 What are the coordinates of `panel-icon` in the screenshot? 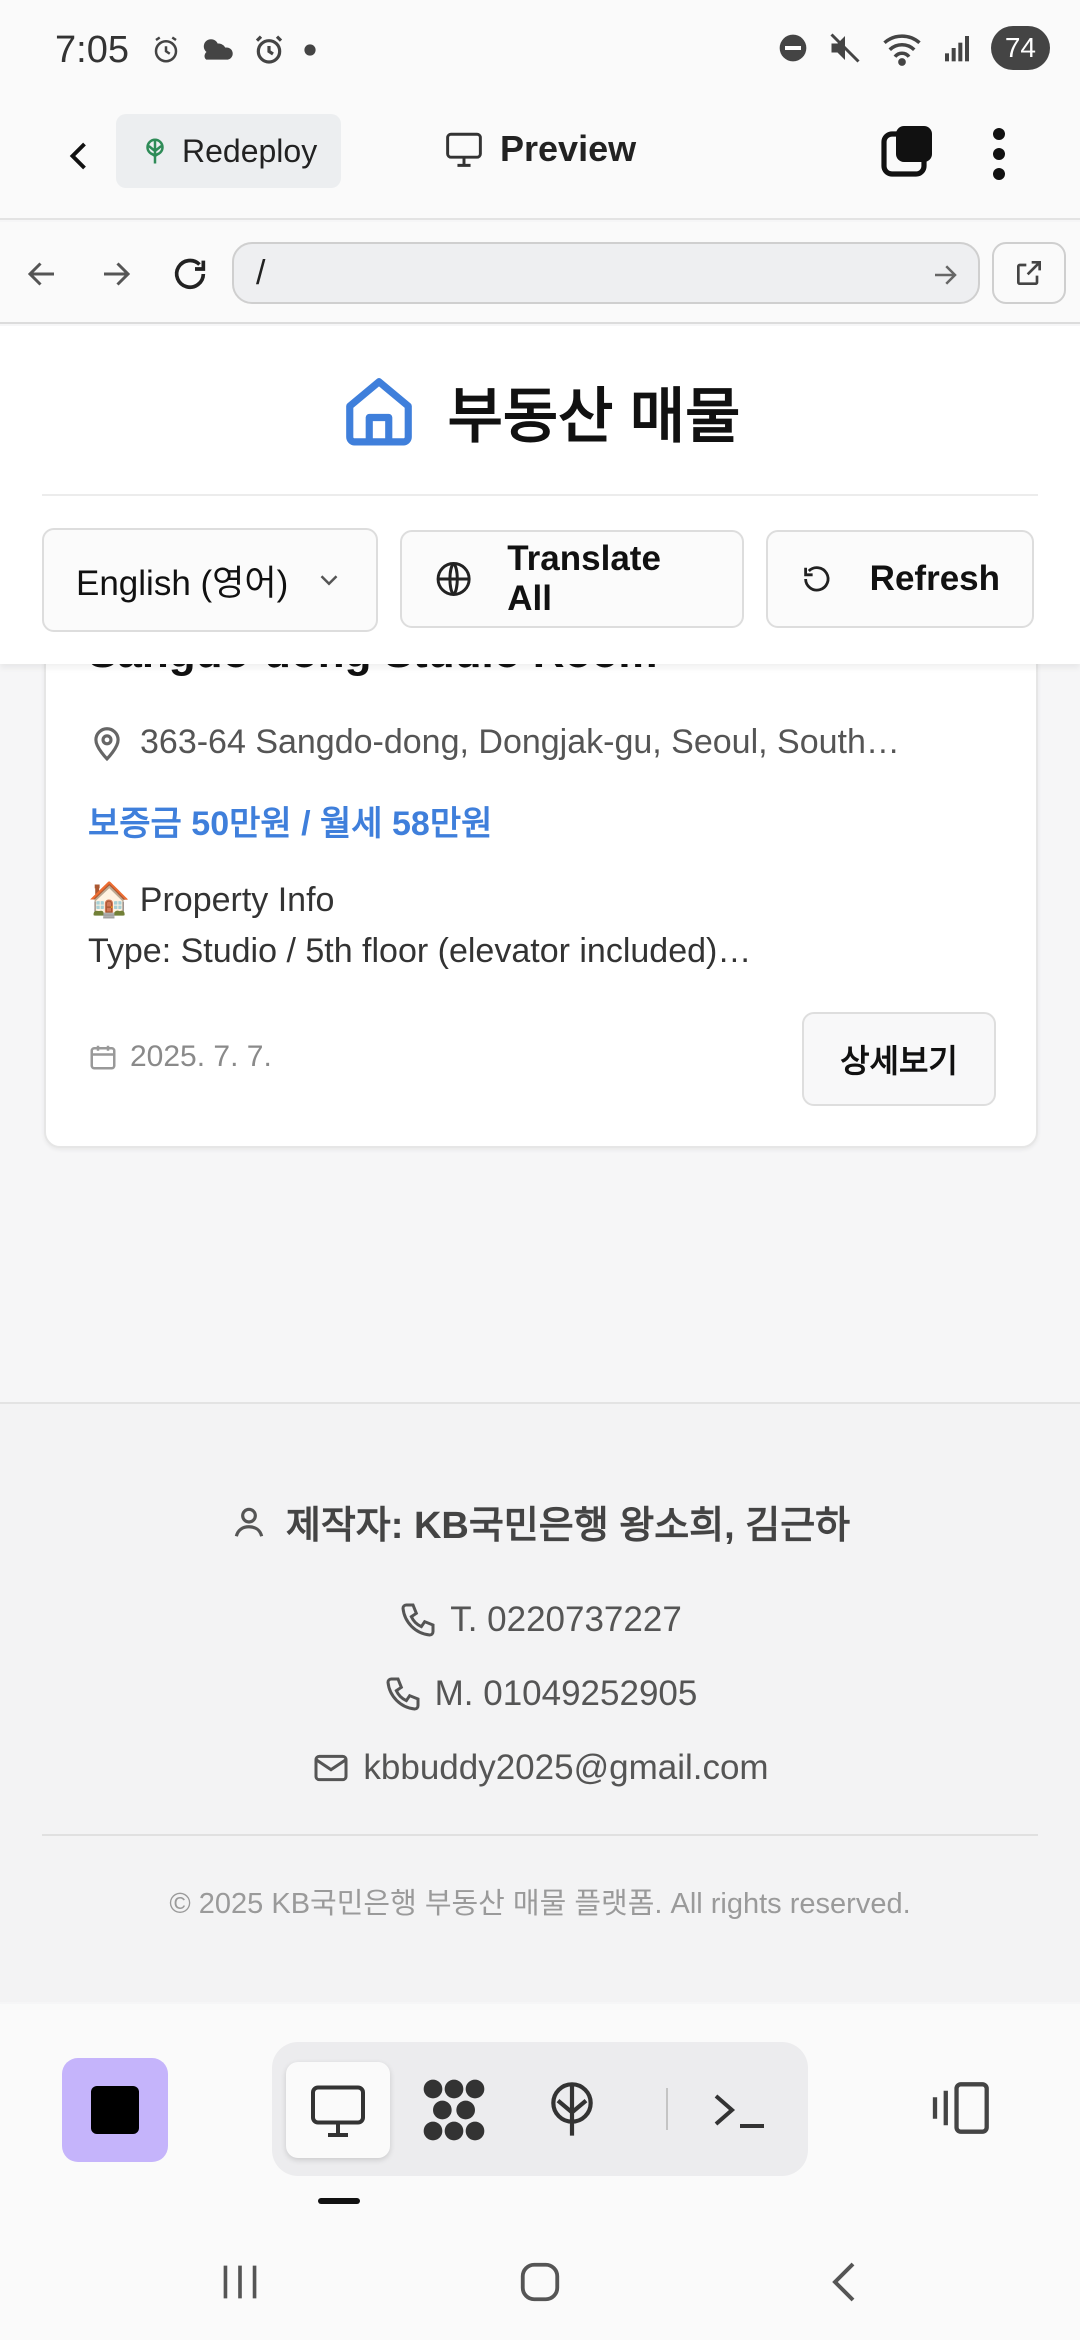 It's located at (960, 2108).